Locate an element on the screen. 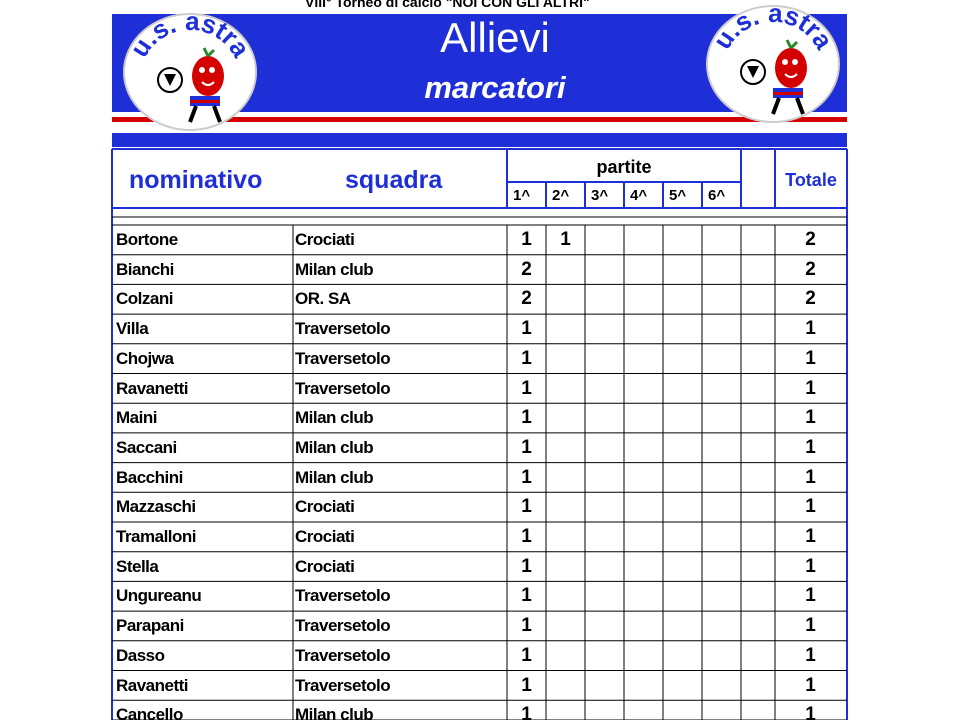 This screenshot has height=726, width=960. match-header-6: 6^ is located at coordinates (717, 195).